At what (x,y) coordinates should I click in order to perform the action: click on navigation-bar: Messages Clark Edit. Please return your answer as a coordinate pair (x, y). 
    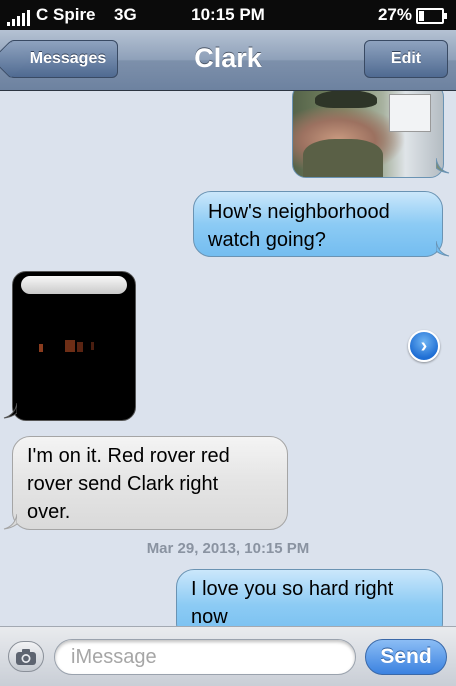
    Looking at the image, I should click on (228, 60).